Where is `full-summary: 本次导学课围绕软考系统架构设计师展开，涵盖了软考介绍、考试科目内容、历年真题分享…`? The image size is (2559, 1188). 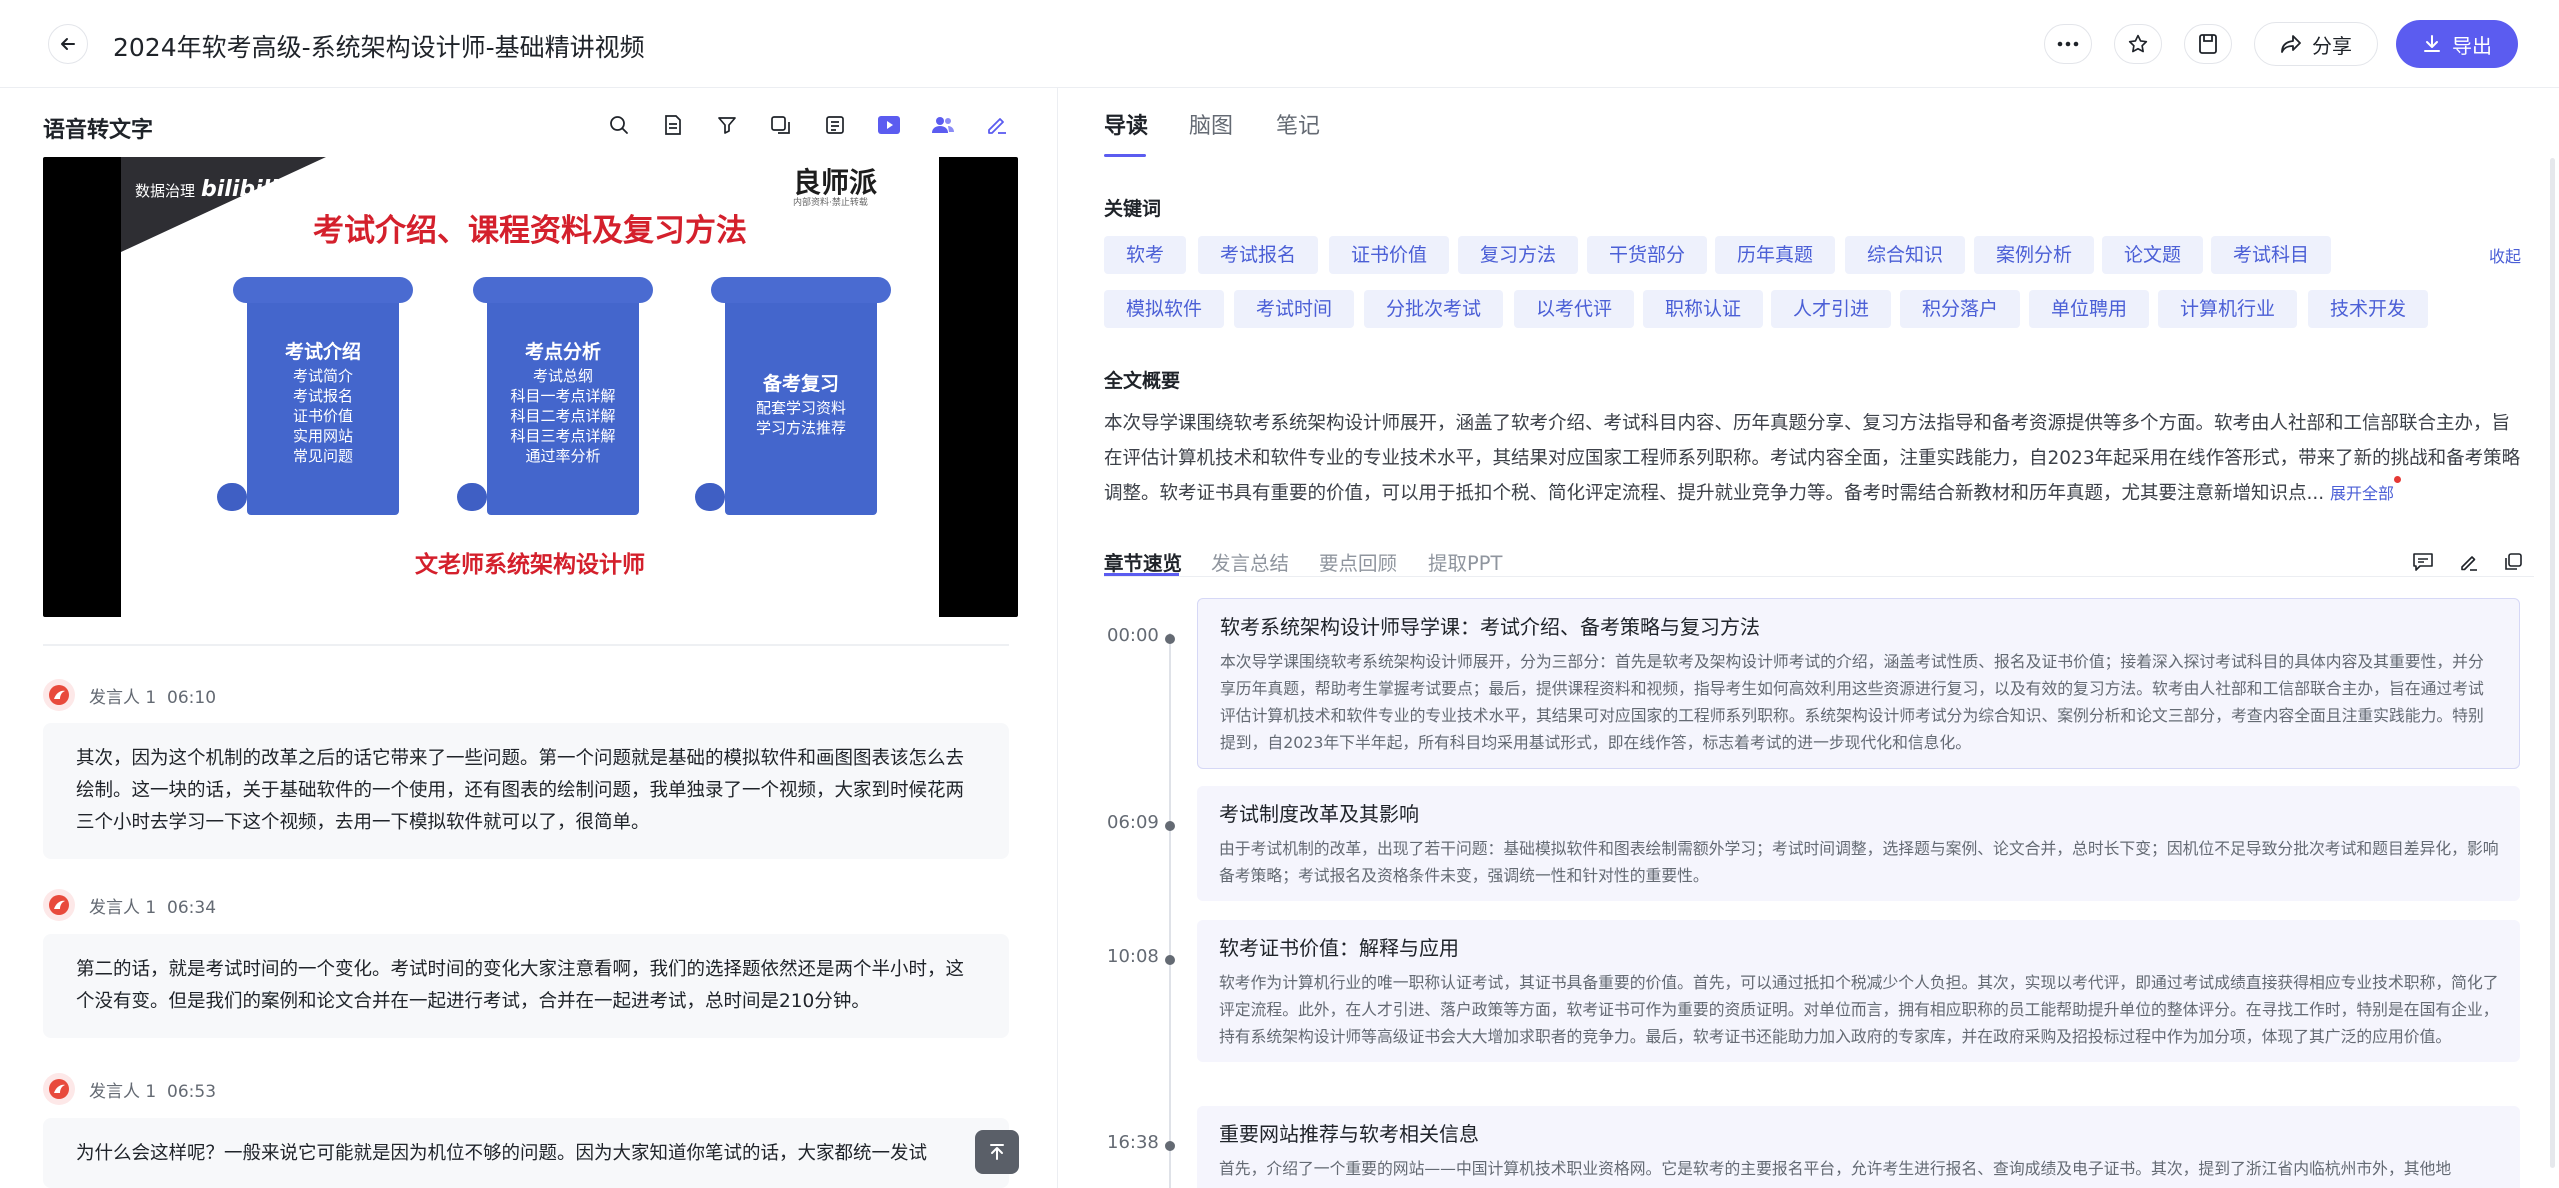 full-summary: 本次导学课围绕软考系统架构设计师展开，涵盖了软考介绍、考试科目内容、历年真题分享… is located at coordinates (1814, 458).